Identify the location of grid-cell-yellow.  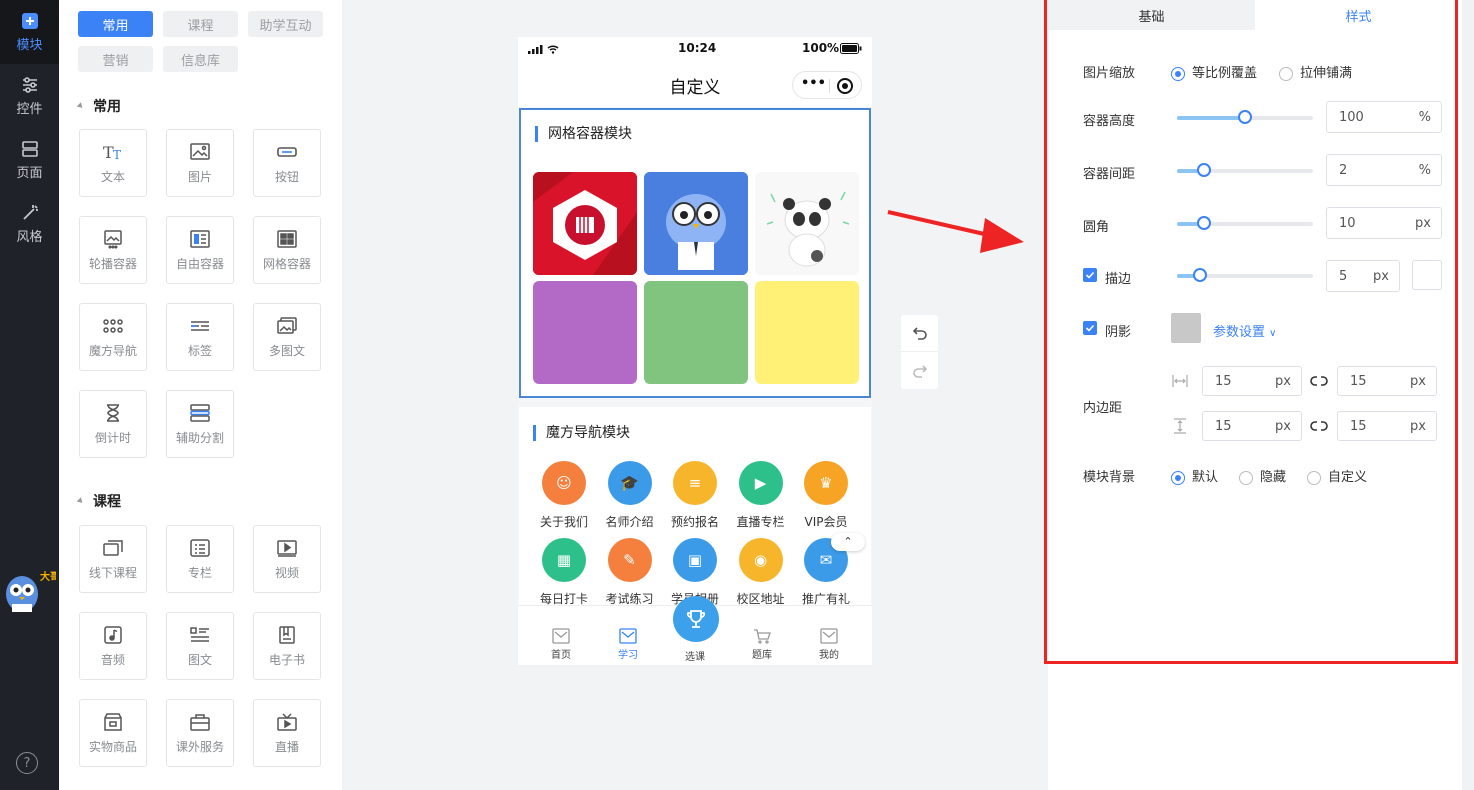
(807, 332).